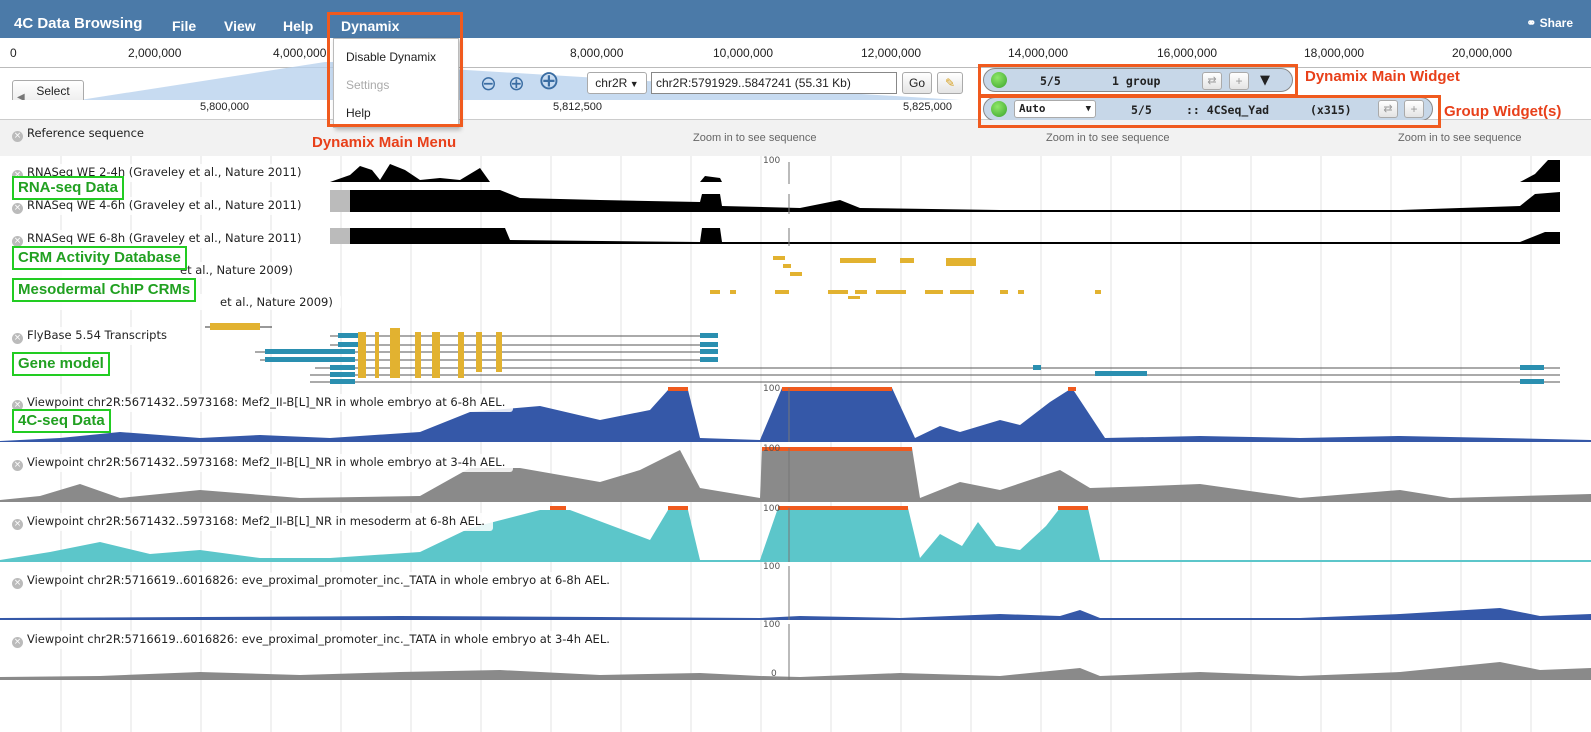 The height and width of the screenshot is (732, 1591). Describe the element at coordinates (774, 674) in the screenshot. I see `scale-zero-label: 0` at that location.